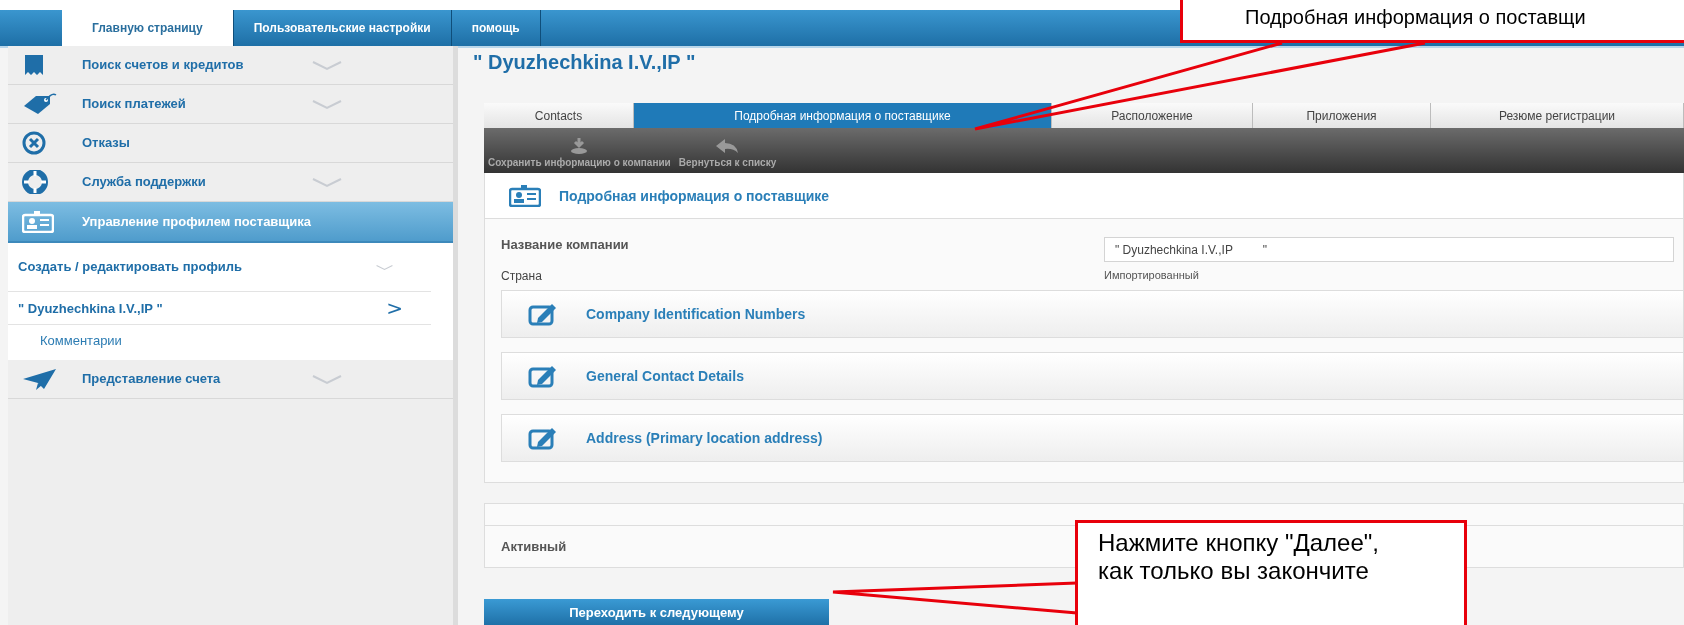  What do you see at coordinates (40, 104) in the screenshot?
I see `tag-icon` at bounding box center [40, 104].